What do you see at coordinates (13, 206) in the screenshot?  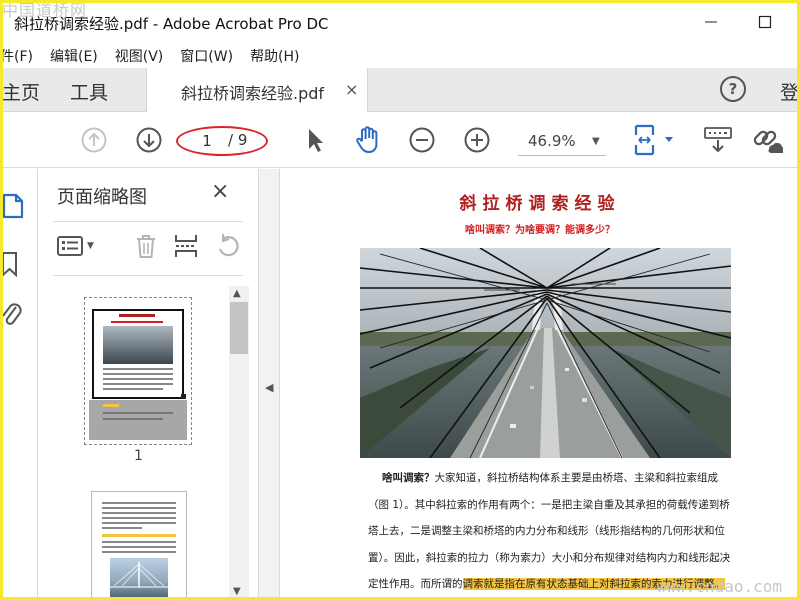 I see `page-thumbnails-icon` at bounding box center [13, 206].